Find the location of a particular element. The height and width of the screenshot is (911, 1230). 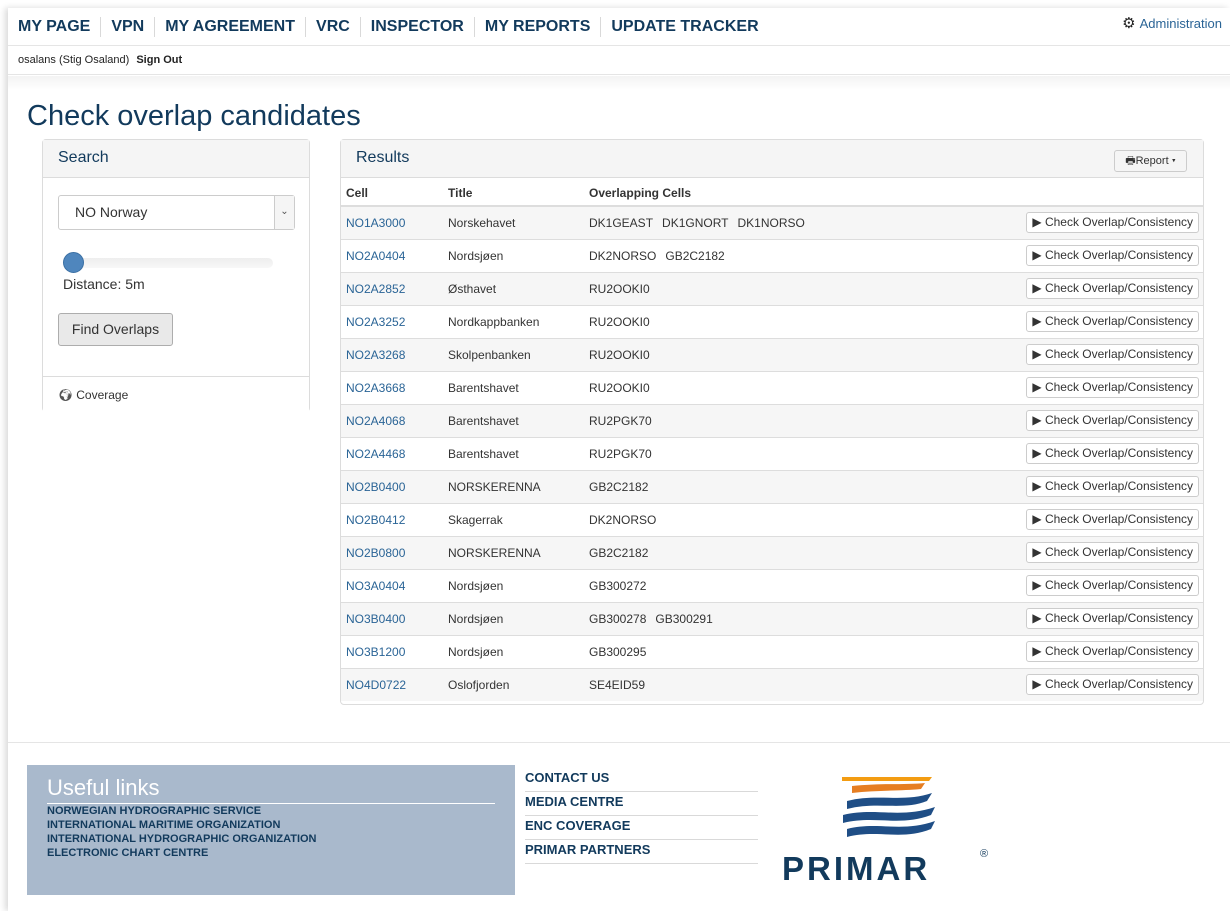

nav-item-my-agreement: MY AGREEMENT is located at coordinates (229, 26).